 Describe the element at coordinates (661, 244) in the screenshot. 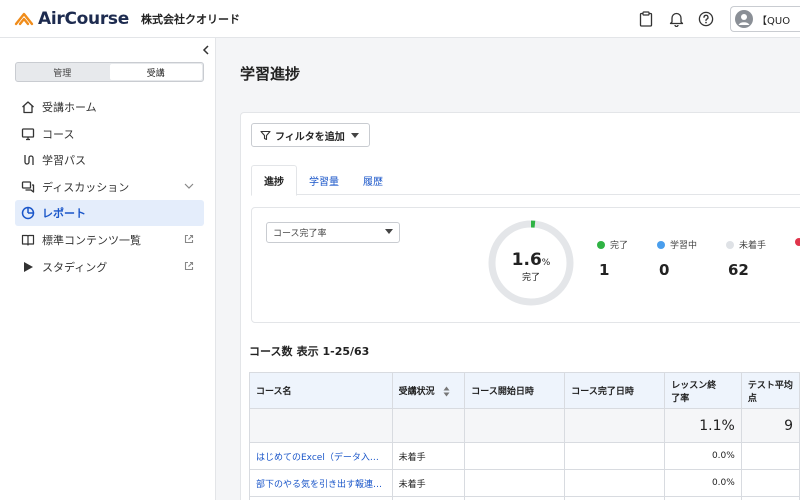

I see `legend-dot-in-progress` at that location.